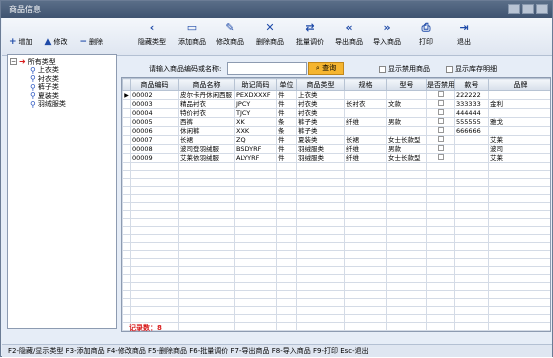 This screenshot has height=358, width=553. I want to click on cell-short: ZQ, so click(255, 140).